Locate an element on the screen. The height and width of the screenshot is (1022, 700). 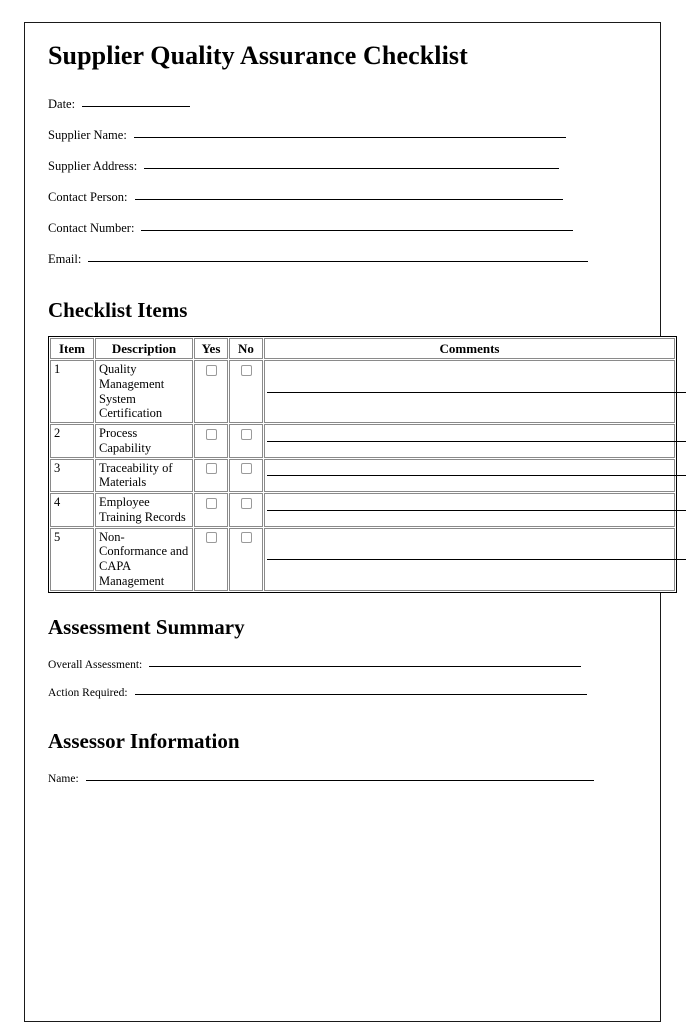
cell-description: Quality Management System Certification is located at coordinates (144, 392).